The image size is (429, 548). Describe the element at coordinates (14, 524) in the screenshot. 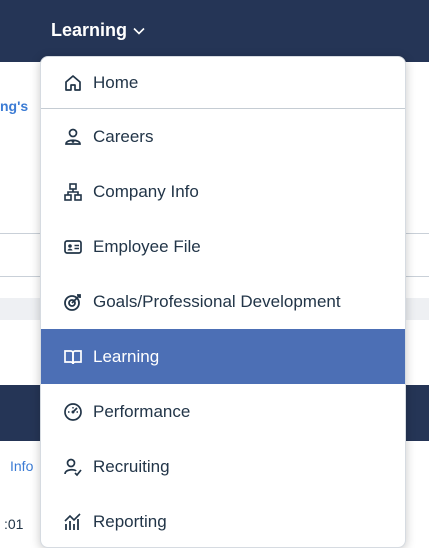

I see `background-time: :01` at that location.